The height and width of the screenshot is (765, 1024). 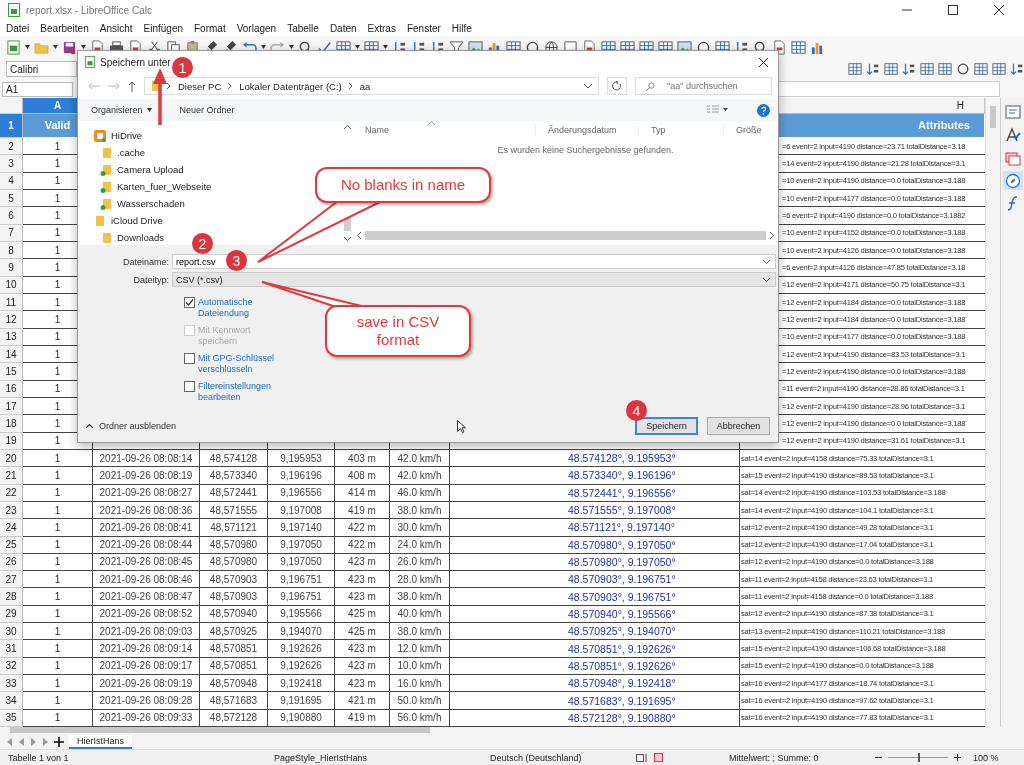 What do you see at coordinates (290, 86) in the screenshot?
I see `breadcrumb-item: Lokaler Datenträger (C:)` at bounding box center [290, 86].